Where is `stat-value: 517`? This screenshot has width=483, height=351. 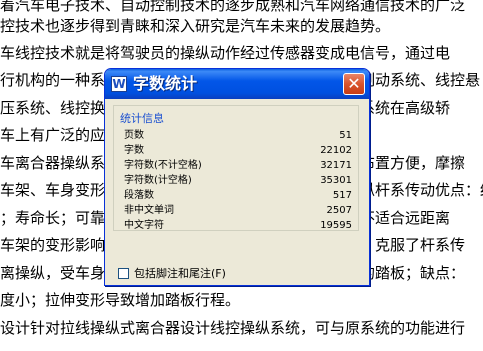
stat-value: 517 is located at coordinates (342, 195).